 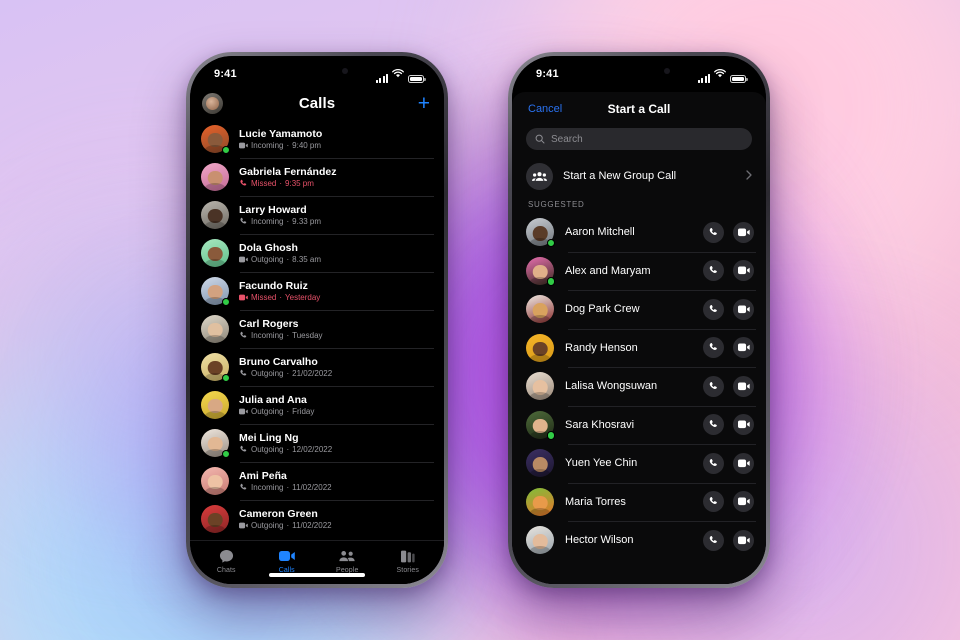 I want to click on phone-icon, so click(x=713, y=347).